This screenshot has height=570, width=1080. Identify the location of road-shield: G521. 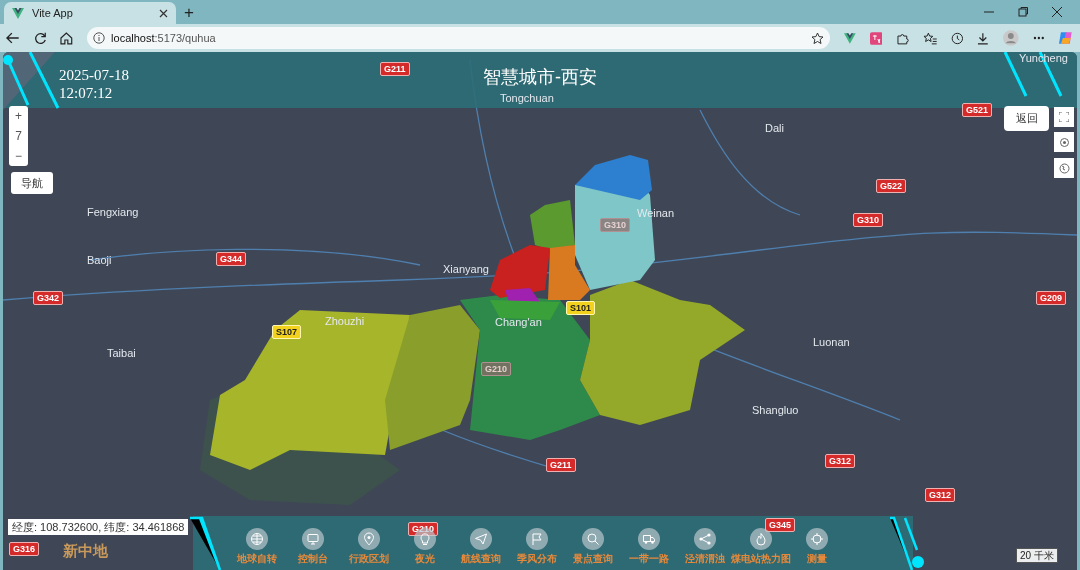
(977, 110).